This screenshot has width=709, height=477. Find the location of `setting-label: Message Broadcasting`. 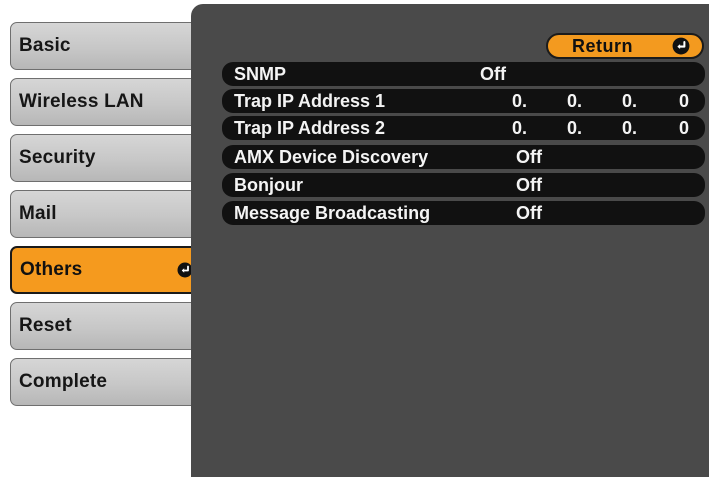

setting-label: Message Broadcasting is located at coordinates (332, 213).